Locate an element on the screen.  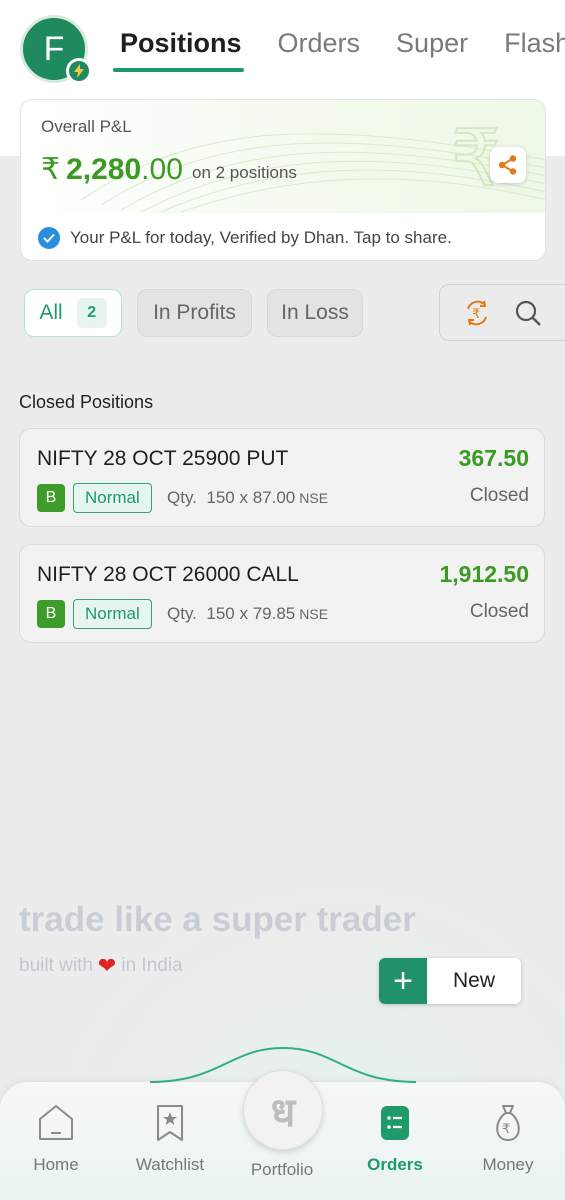
pnl-amount-decimal: .00 is located at coordinates (162, 169).